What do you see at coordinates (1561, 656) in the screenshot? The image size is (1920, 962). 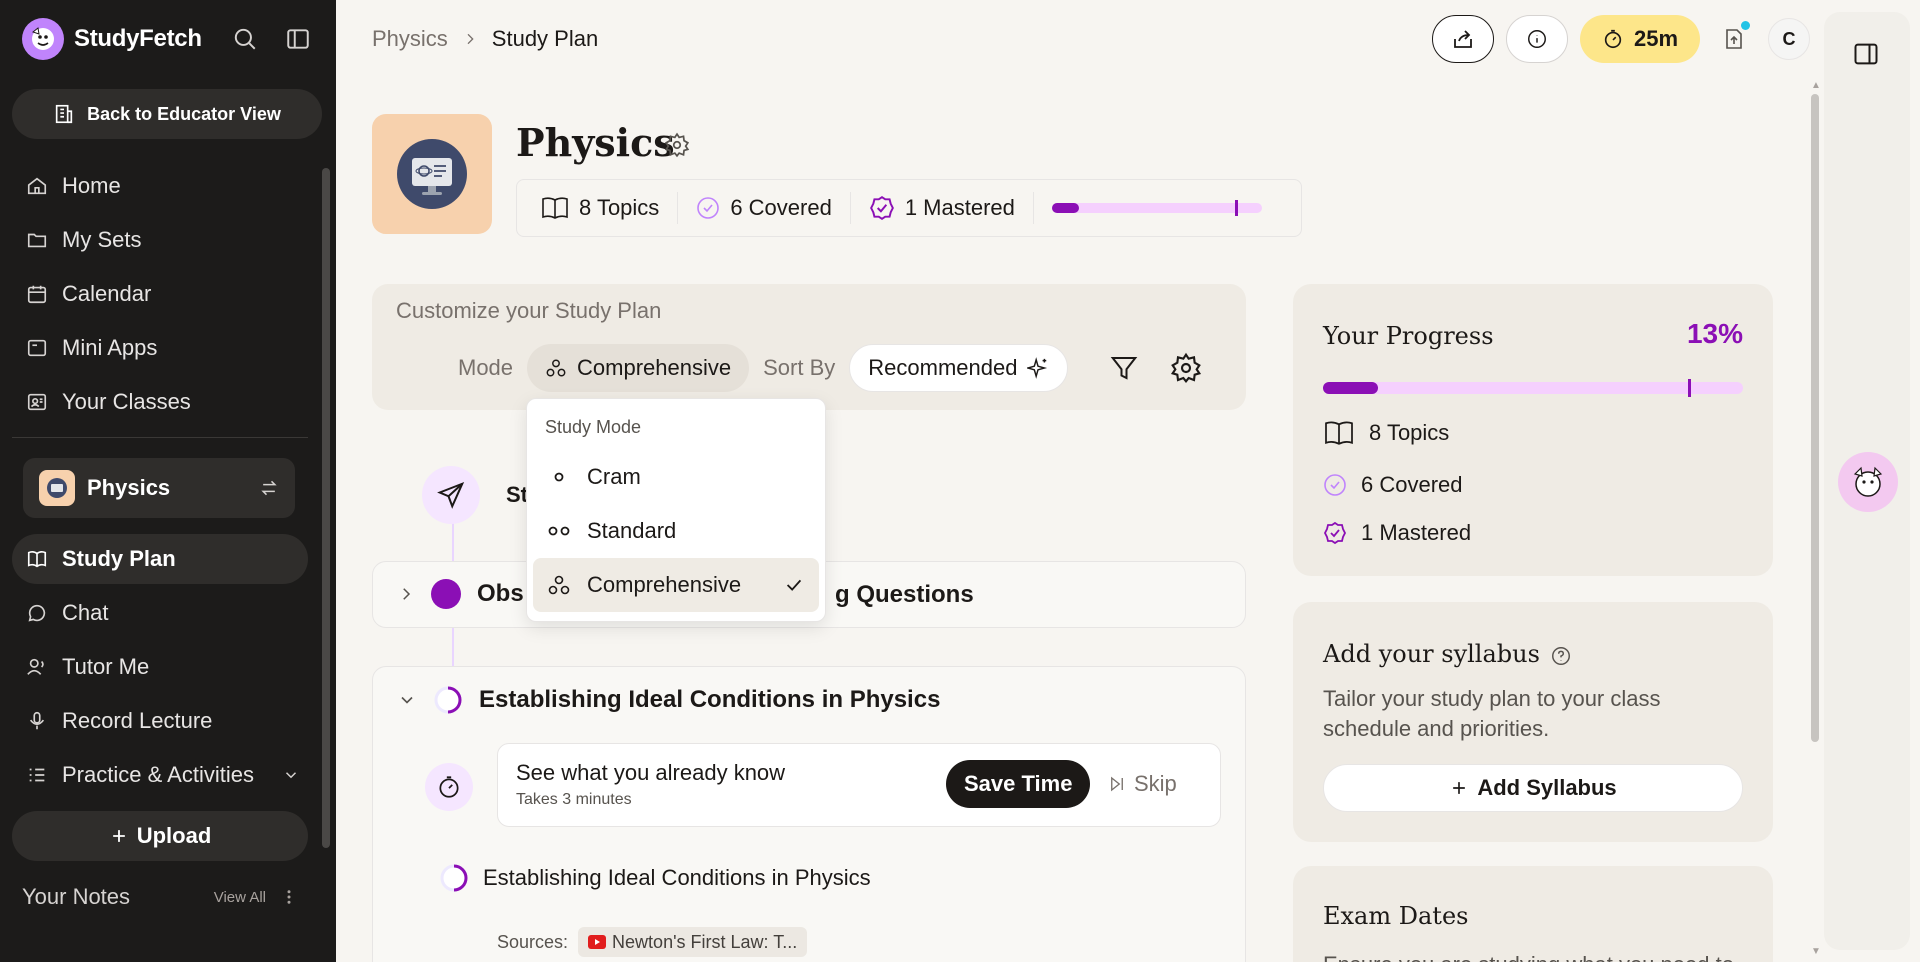 I see `help-icon` at bounding box center [1561, 656].